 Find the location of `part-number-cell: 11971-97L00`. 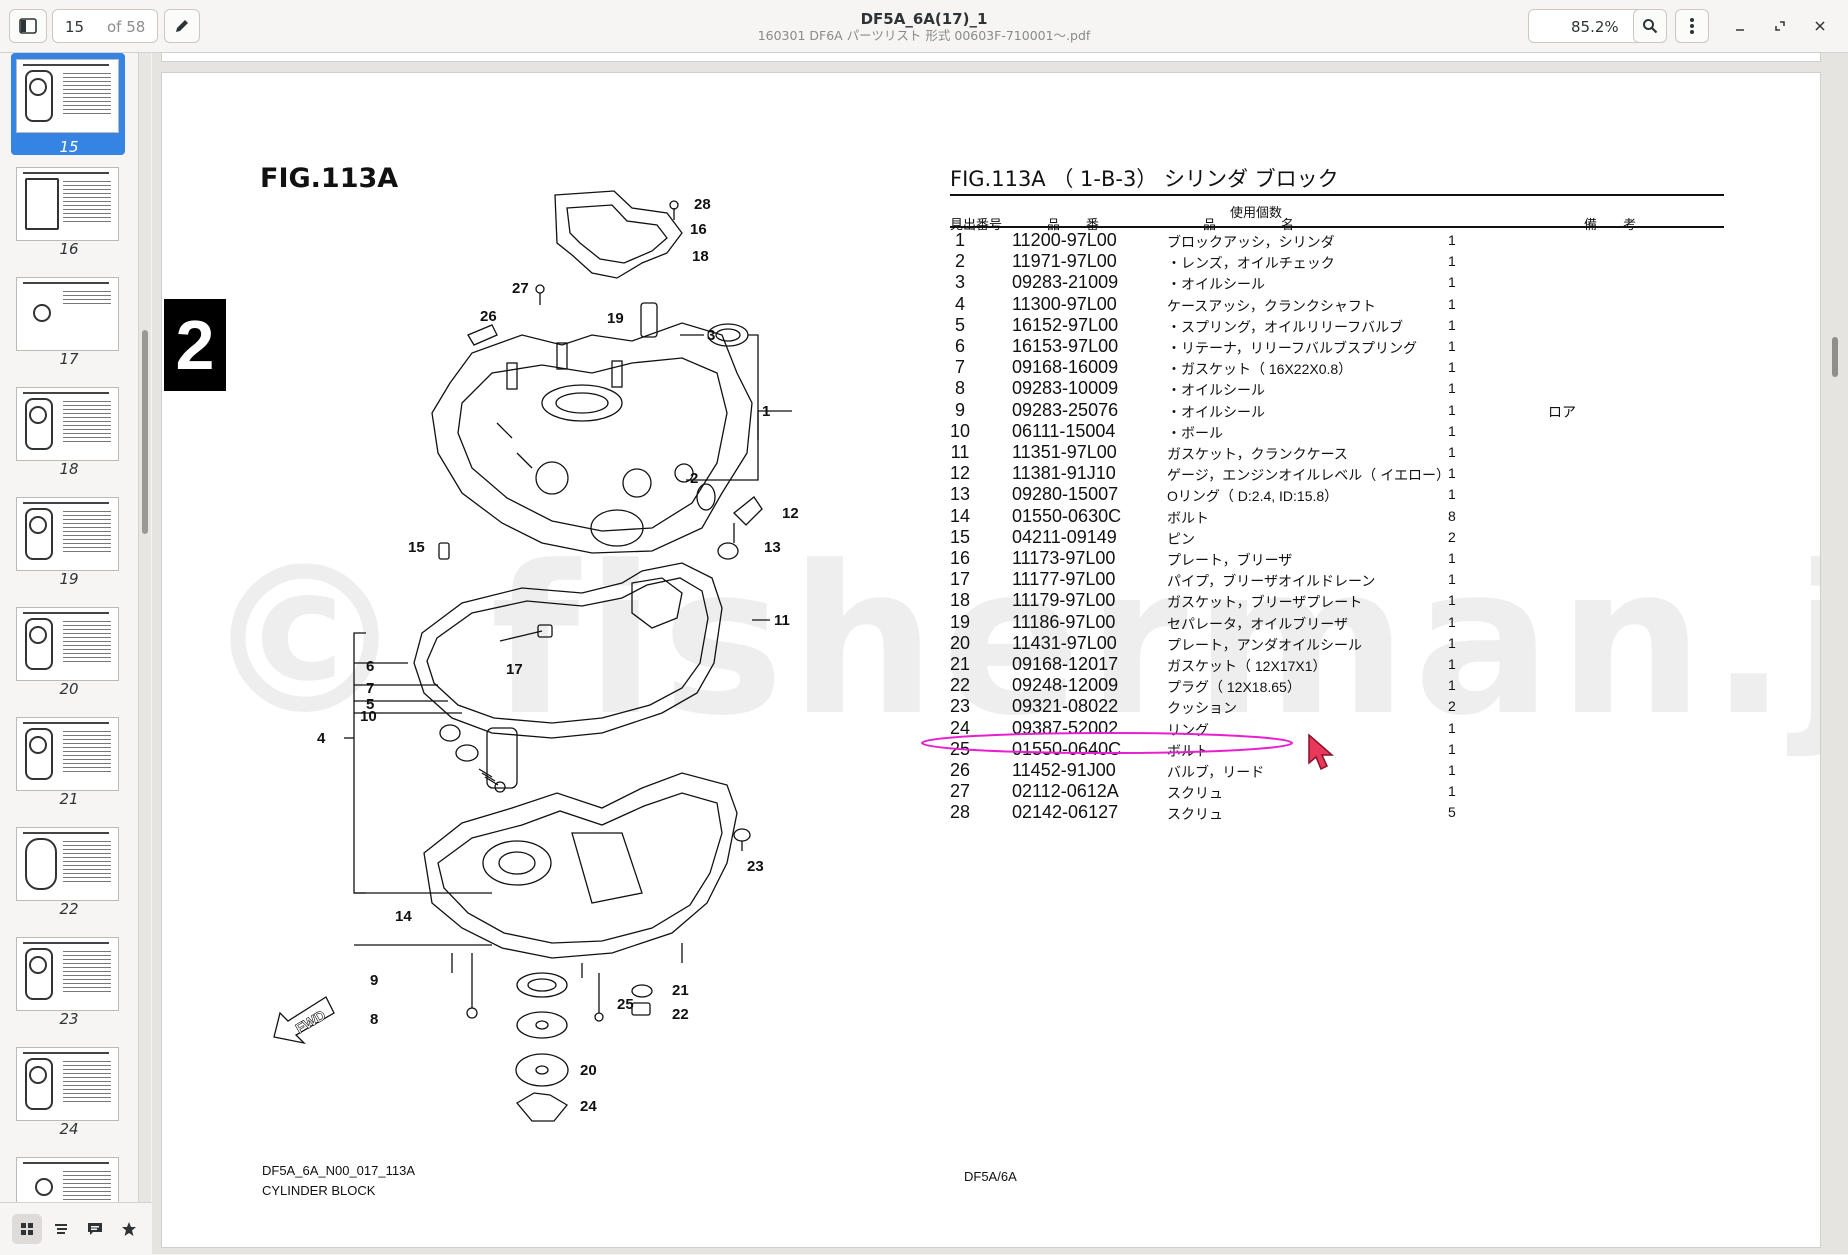

part-number-cell: 11971-97L00 is located at coordinates (1064, 261).